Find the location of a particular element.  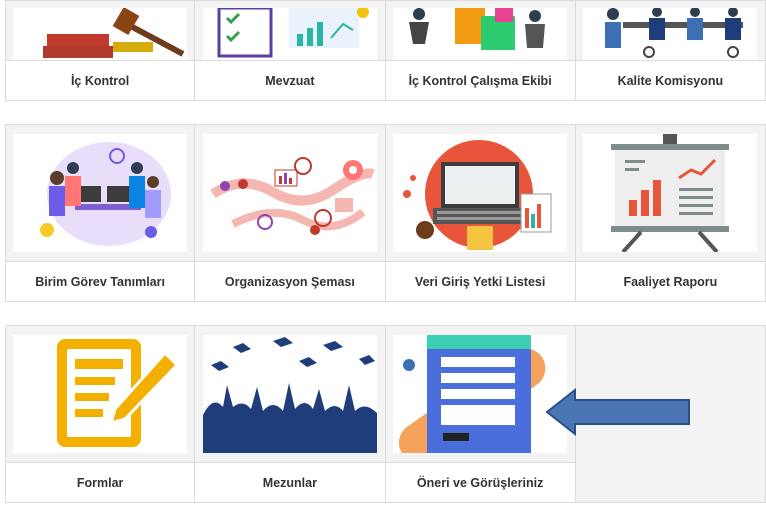

graduates-image is located at coordinates (289, 394).